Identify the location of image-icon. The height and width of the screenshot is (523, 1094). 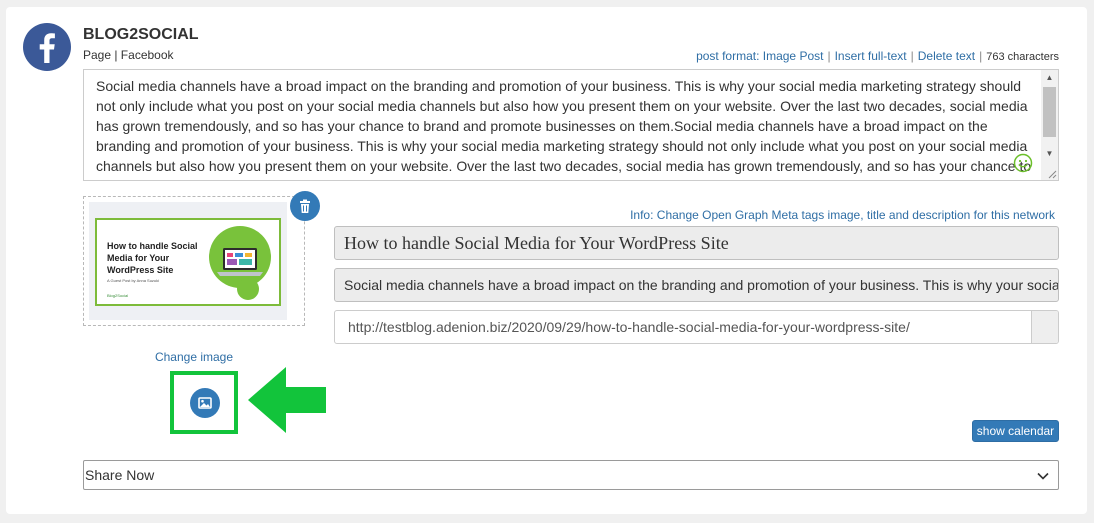
(205, 403).